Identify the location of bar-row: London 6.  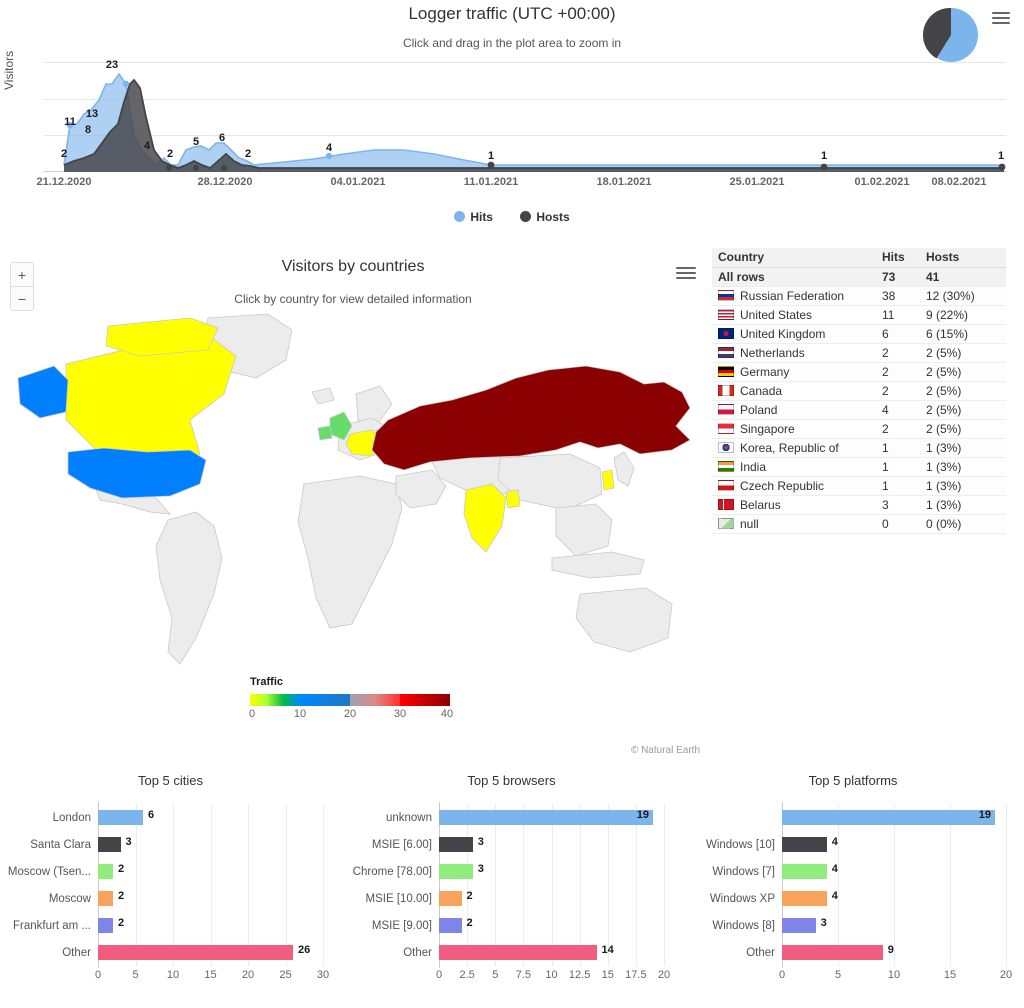
(170, 817).